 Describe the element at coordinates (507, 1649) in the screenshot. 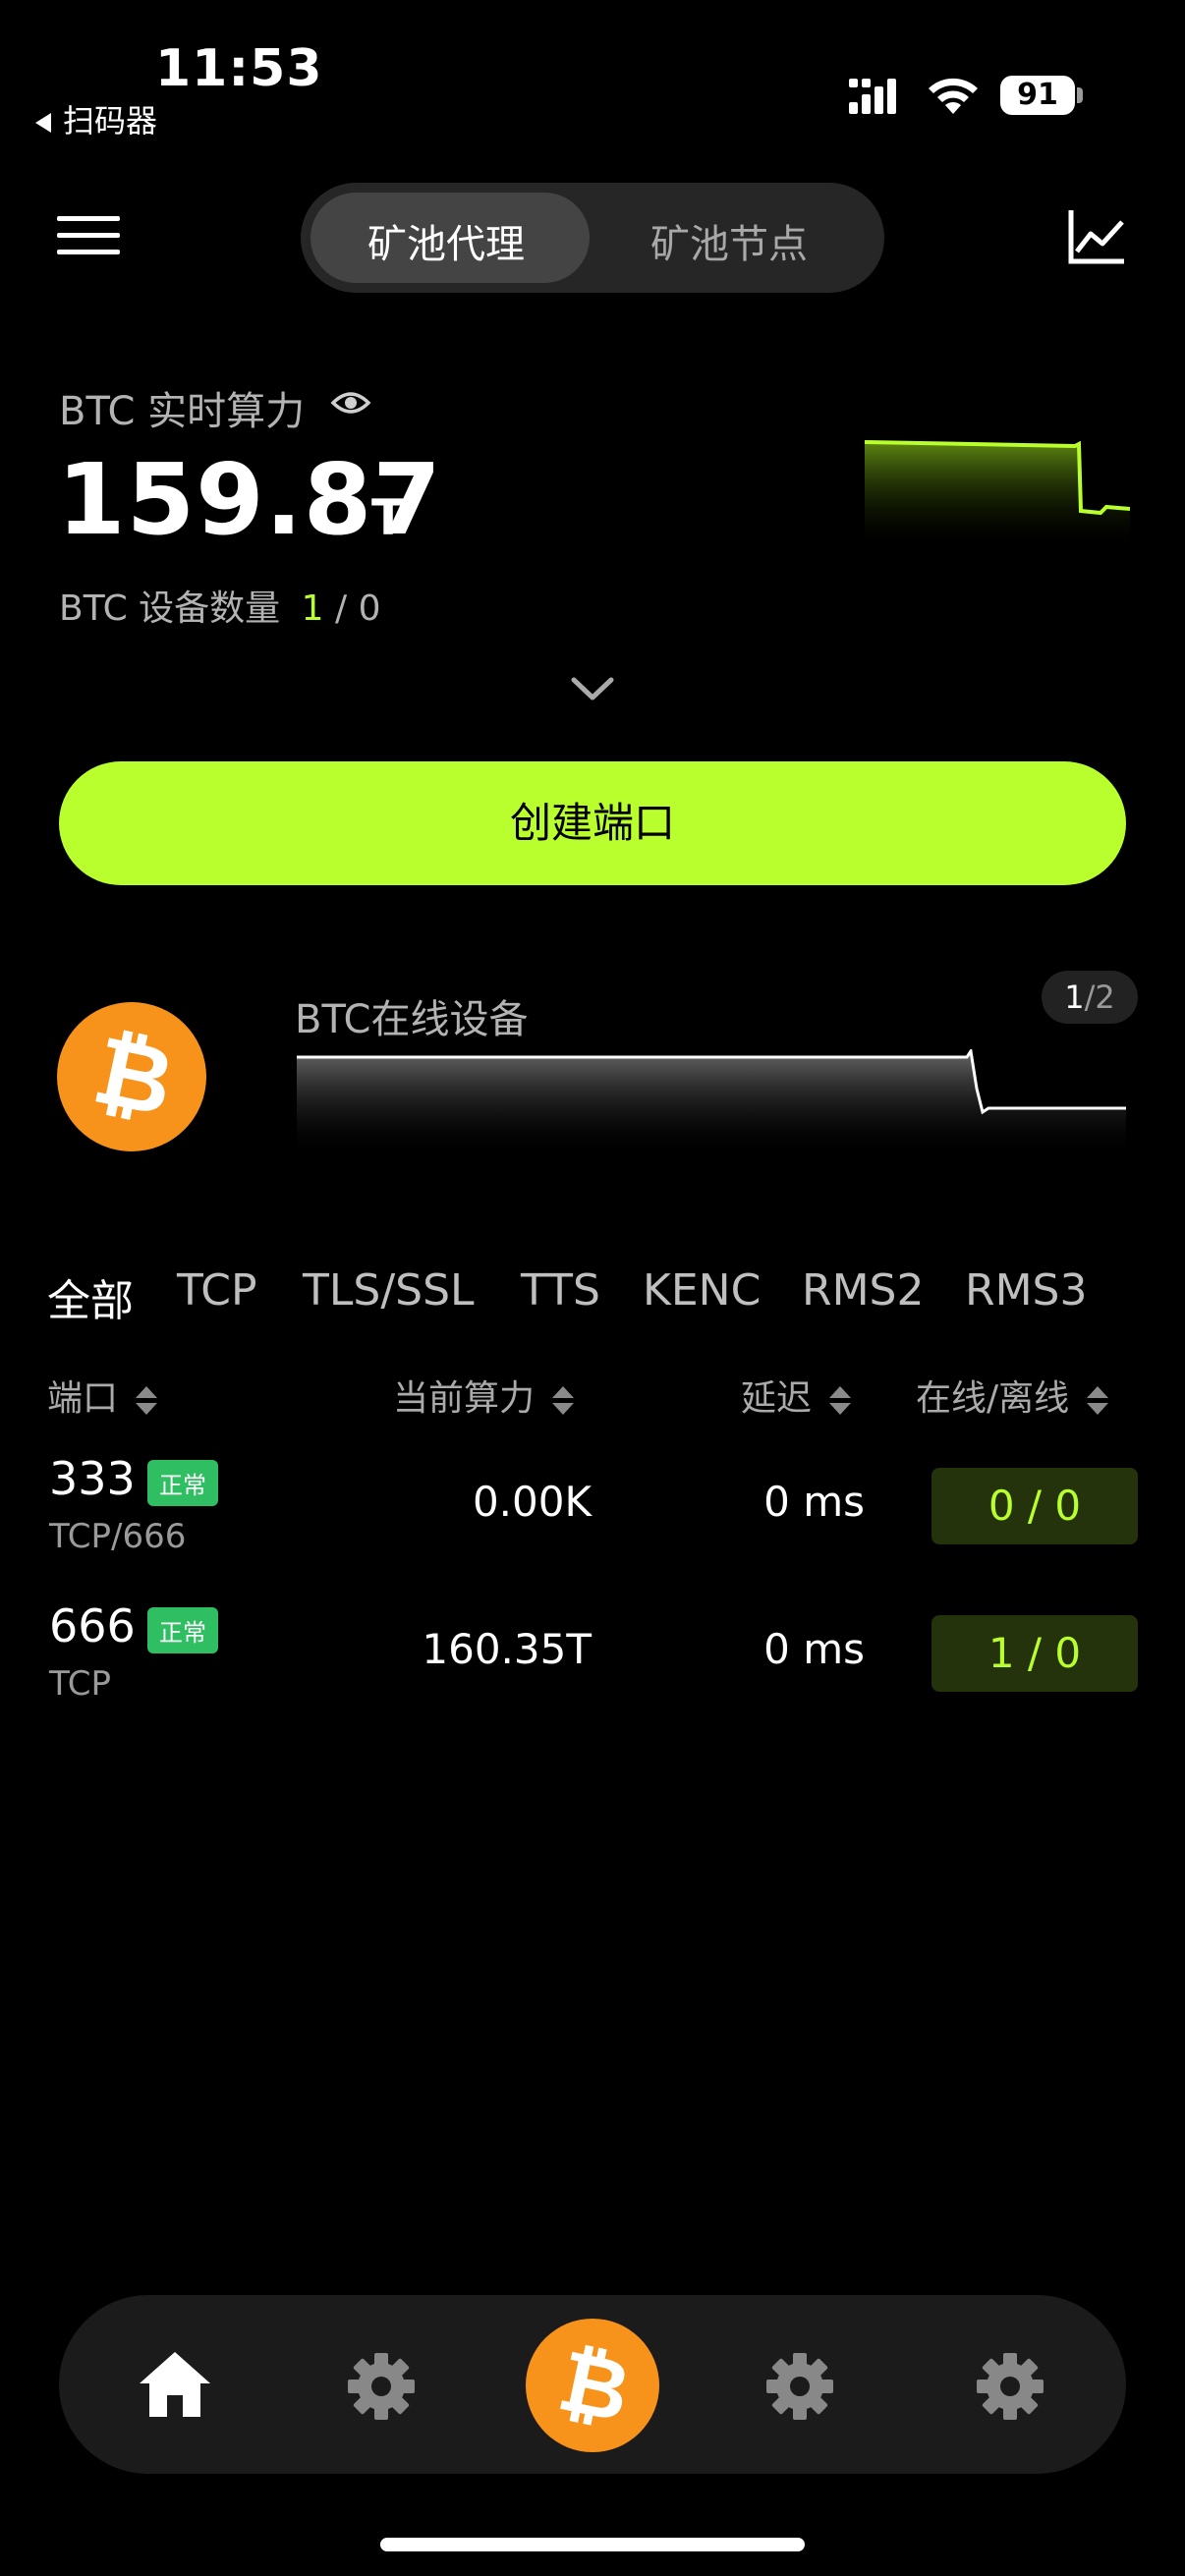

I see `row-hashrate: 160.35T` at that location.